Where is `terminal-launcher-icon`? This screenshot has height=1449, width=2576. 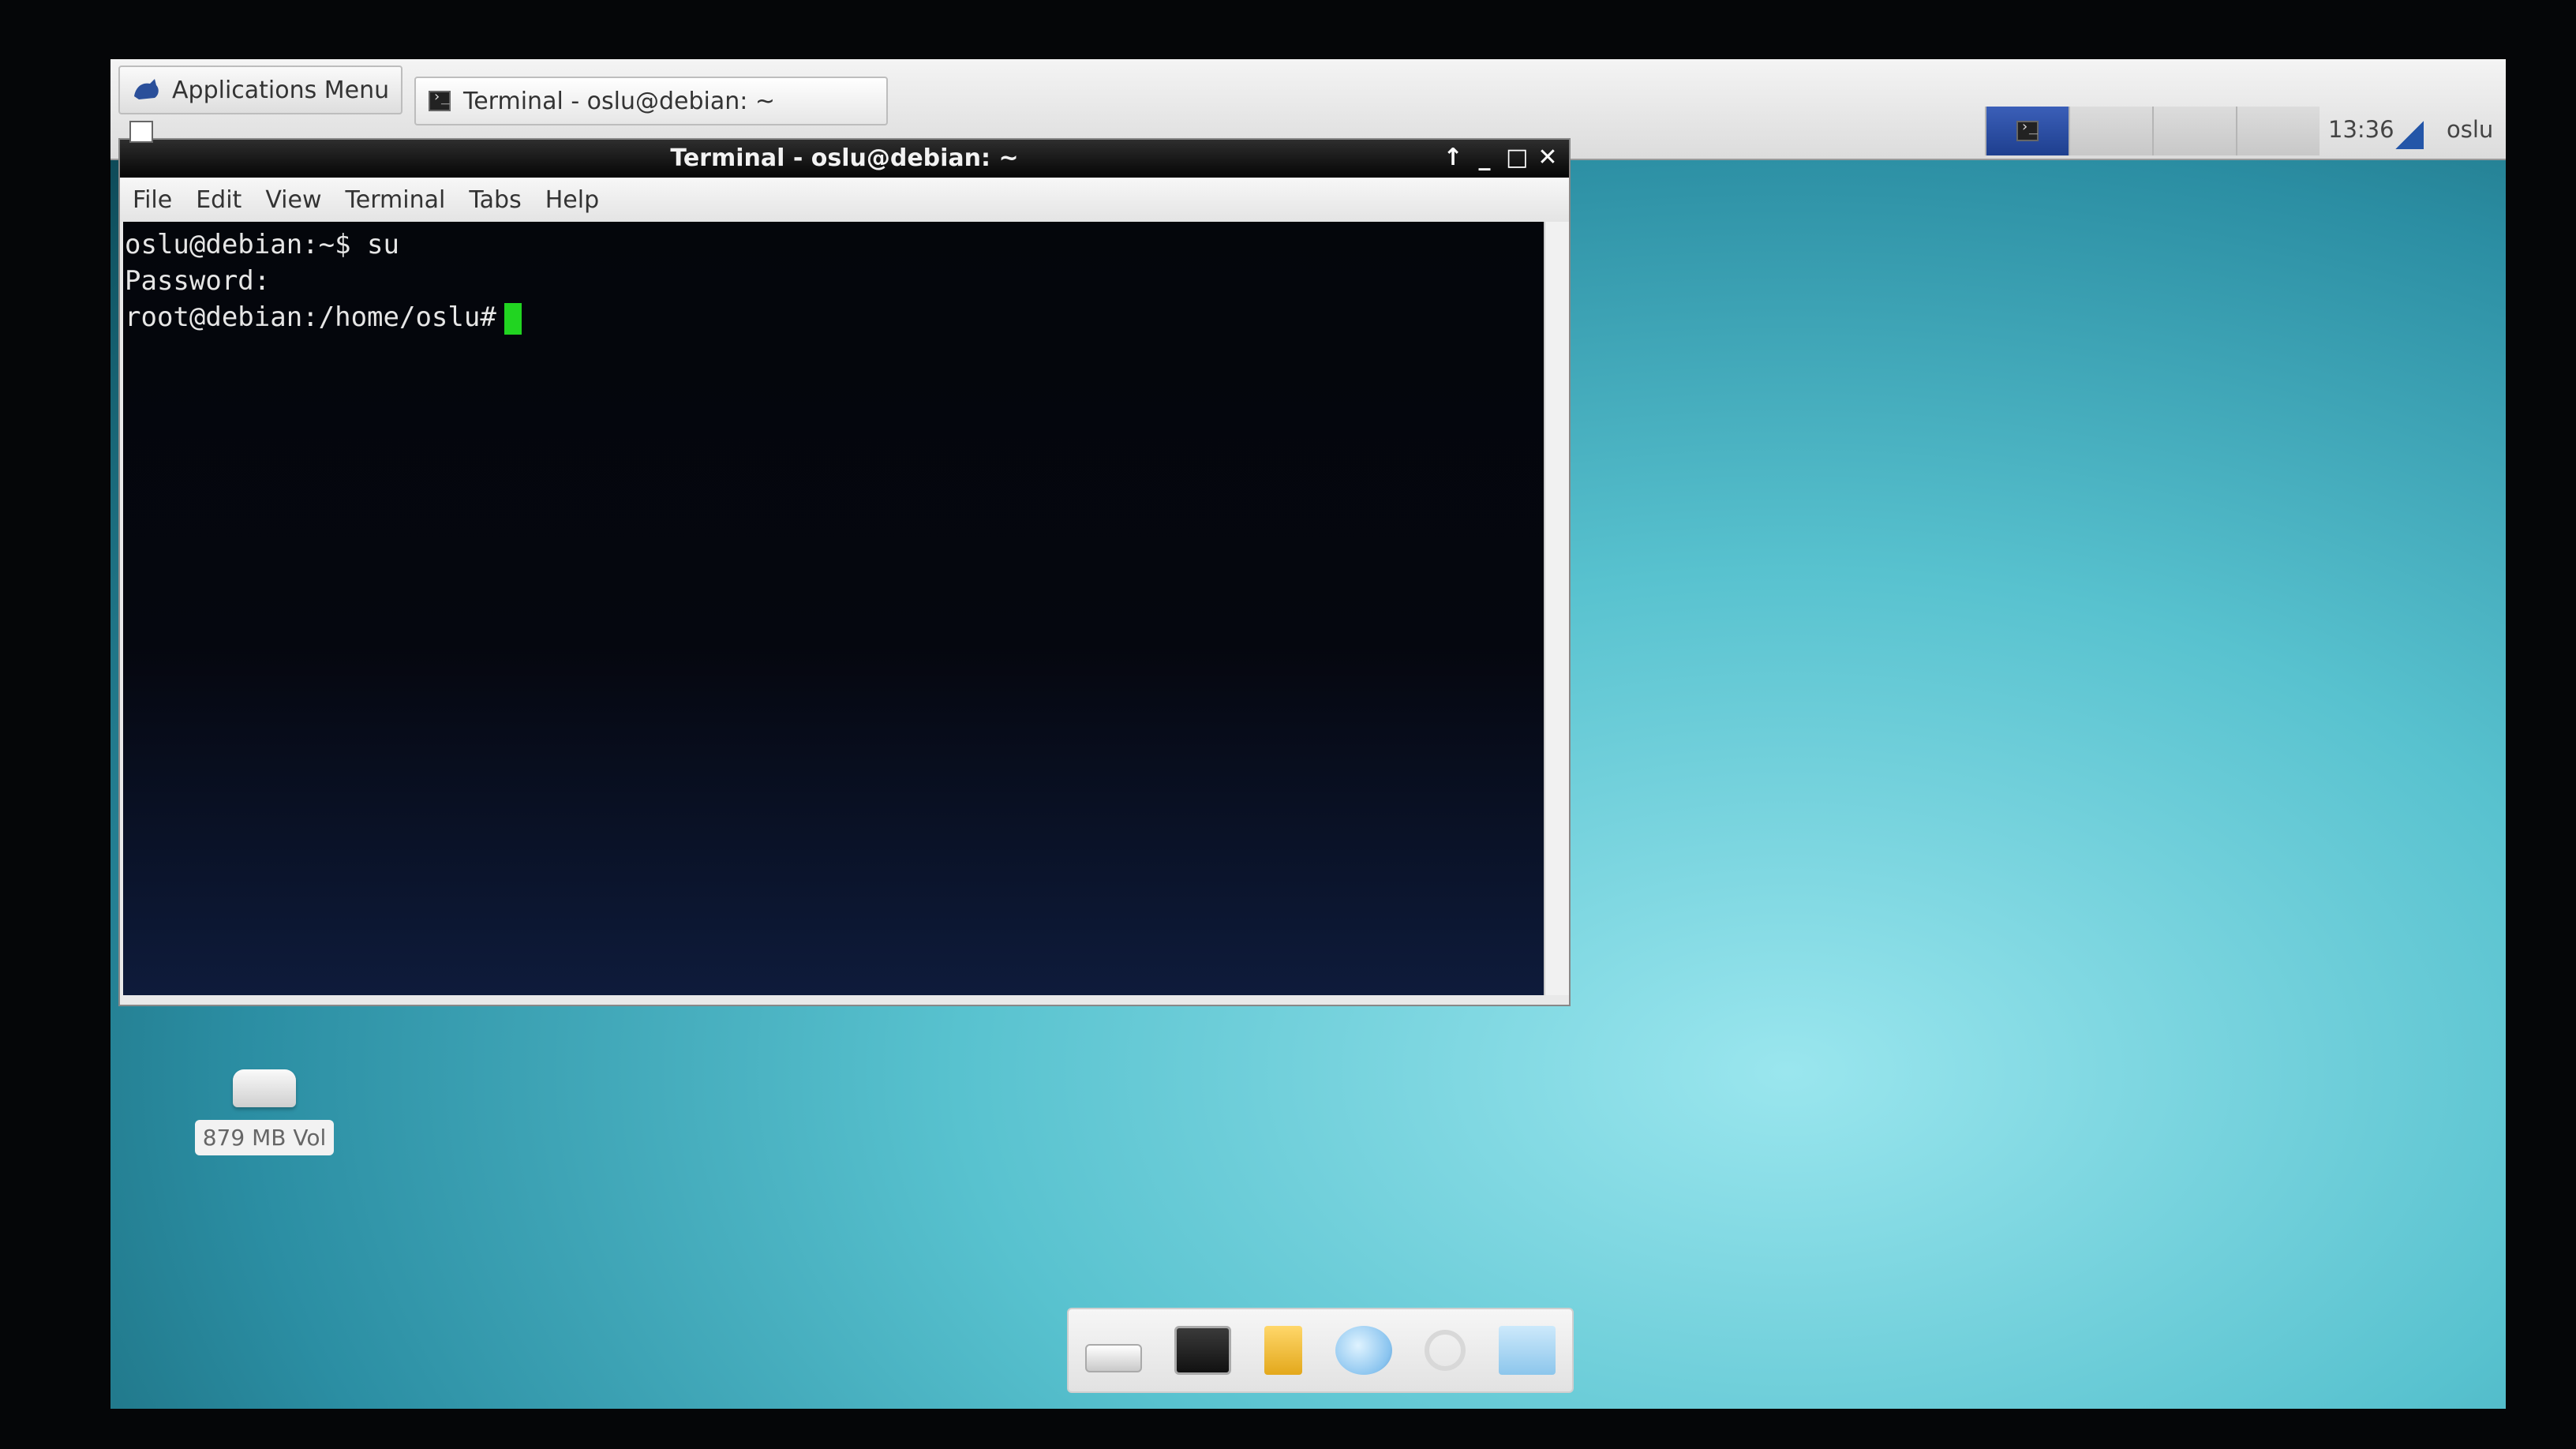 terminal-launcher-icon is located at coordinates (1203, 1350).